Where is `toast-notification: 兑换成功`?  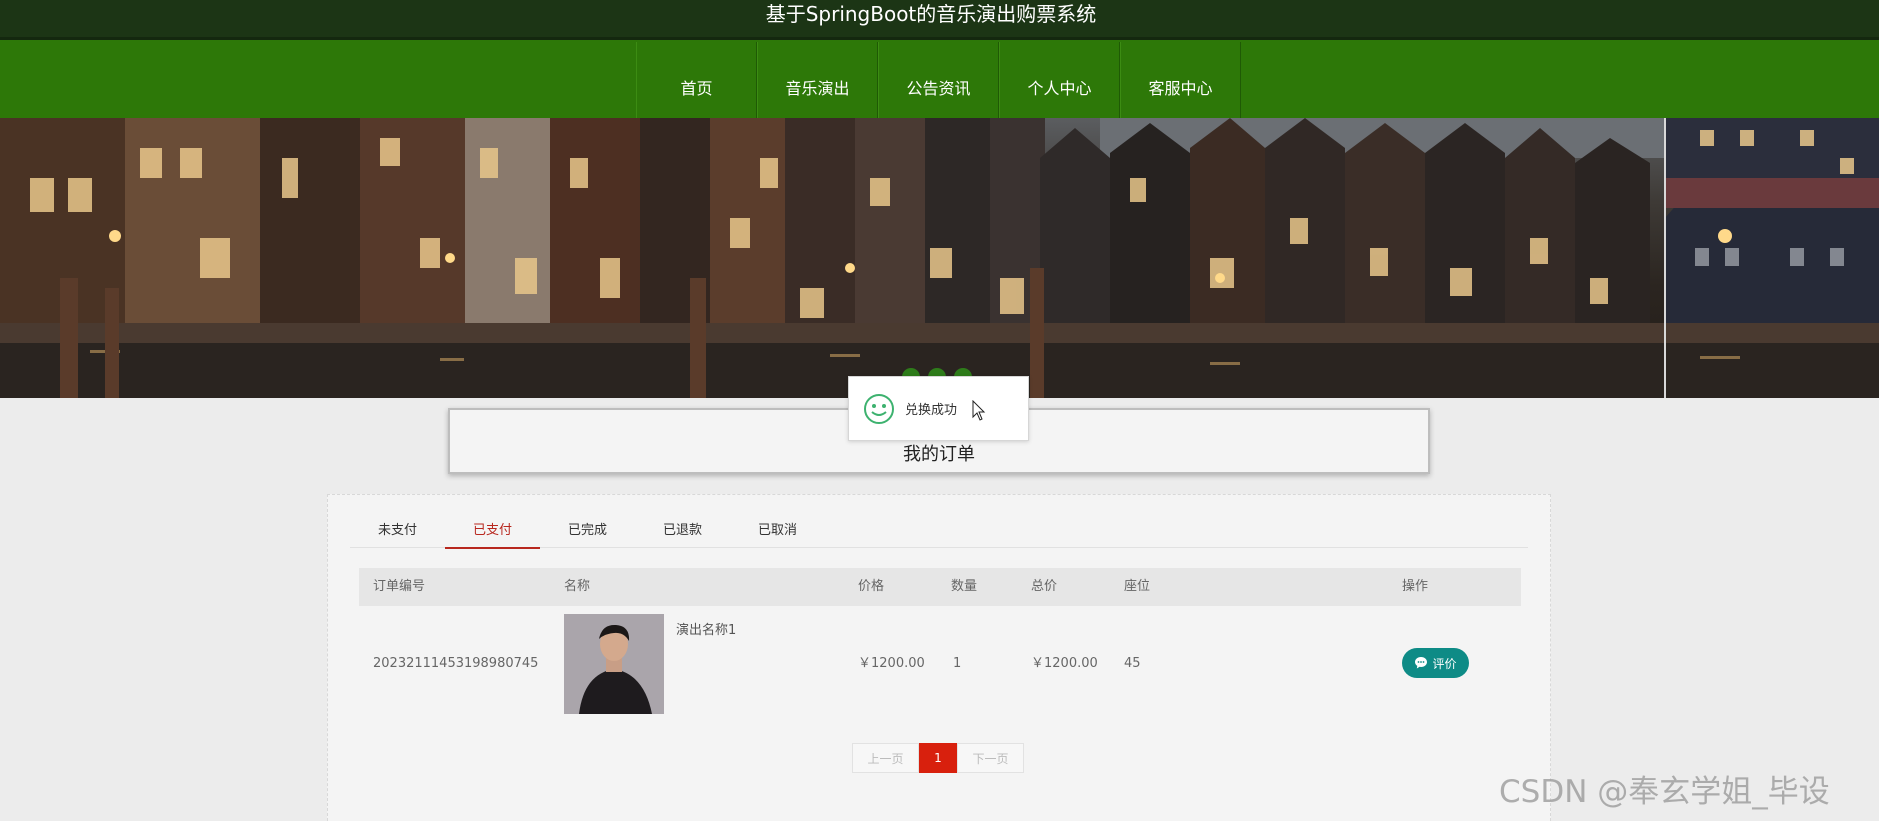
toast-notification: 兑换成功 is located at coordinates (938, 408).